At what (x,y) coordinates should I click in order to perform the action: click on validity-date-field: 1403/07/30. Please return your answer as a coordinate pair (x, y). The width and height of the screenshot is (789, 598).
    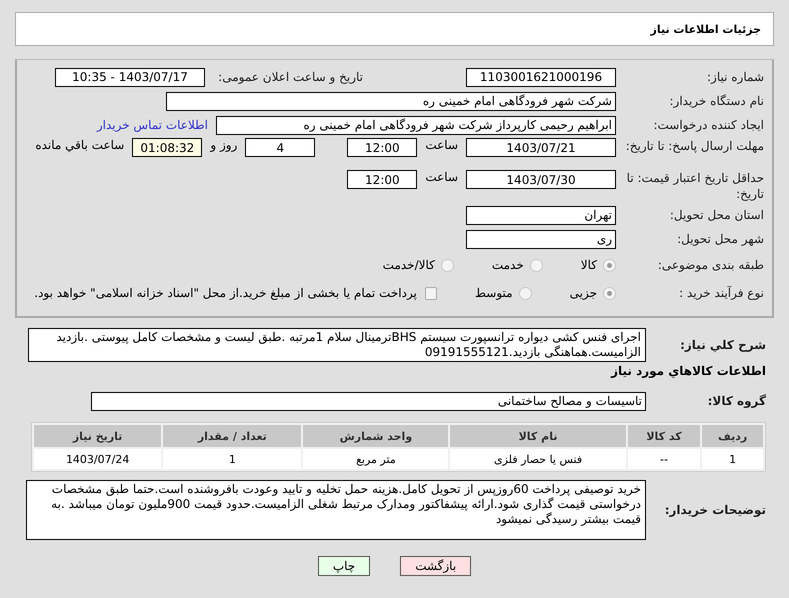
    Looking at the image, I should click on (541, 179).